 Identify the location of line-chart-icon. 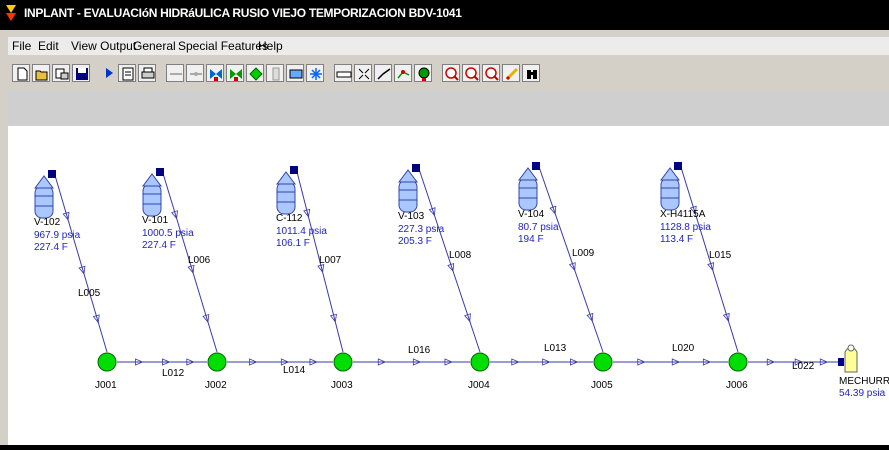
(383, 73).